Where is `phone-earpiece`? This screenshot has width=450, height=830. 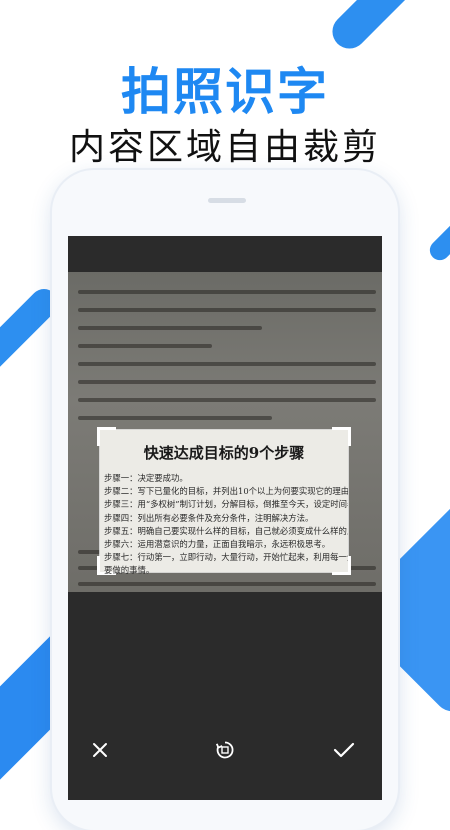 phone-earpiece is located at coordinates (227, 200).